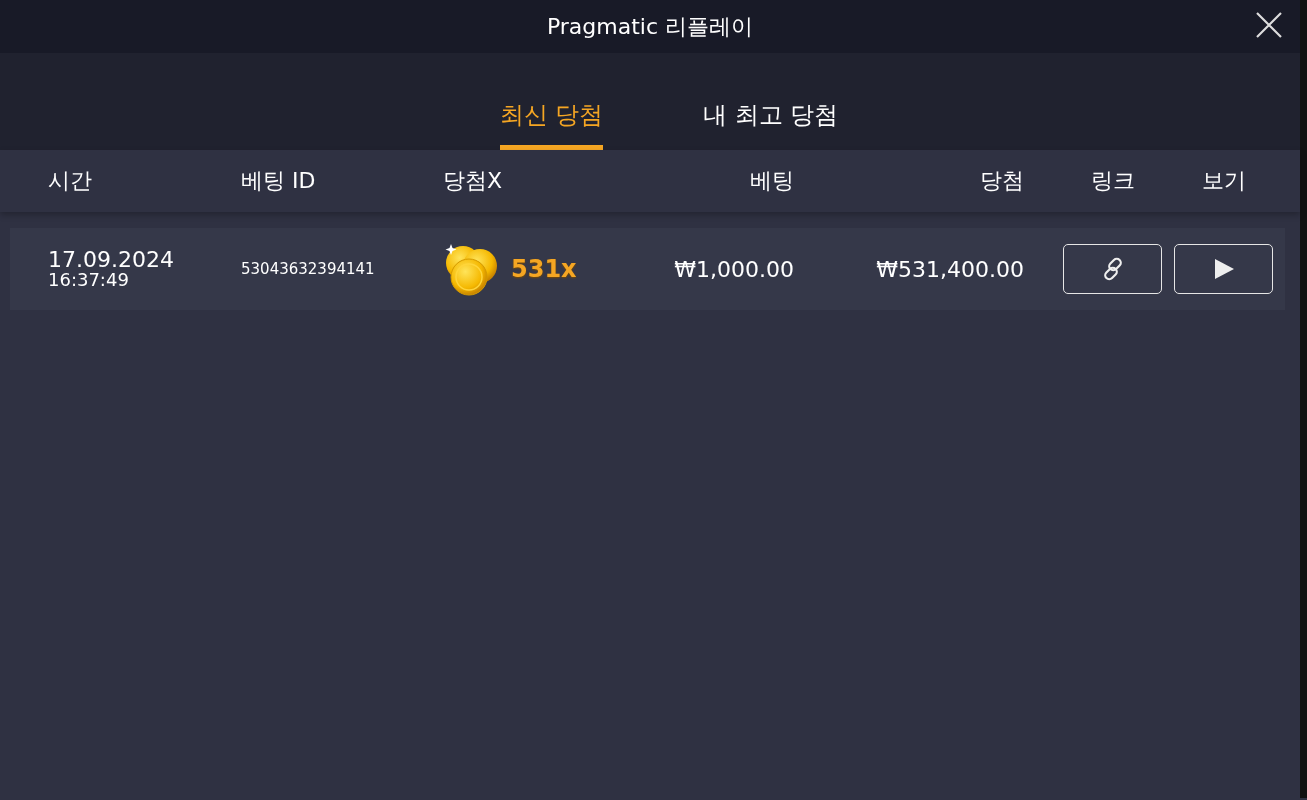 The width and height of the screenshot is (1307, 800). I want to click on close-icon, so click(1269, 25).